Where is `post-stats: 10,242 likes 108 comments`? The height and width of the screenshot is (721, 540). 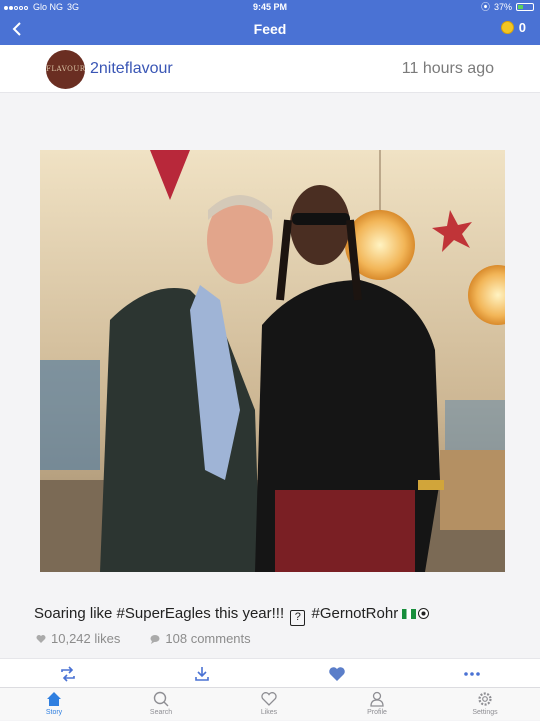
post-stats: 10,242 likes 108 comments is located at coordinates (143, 638).